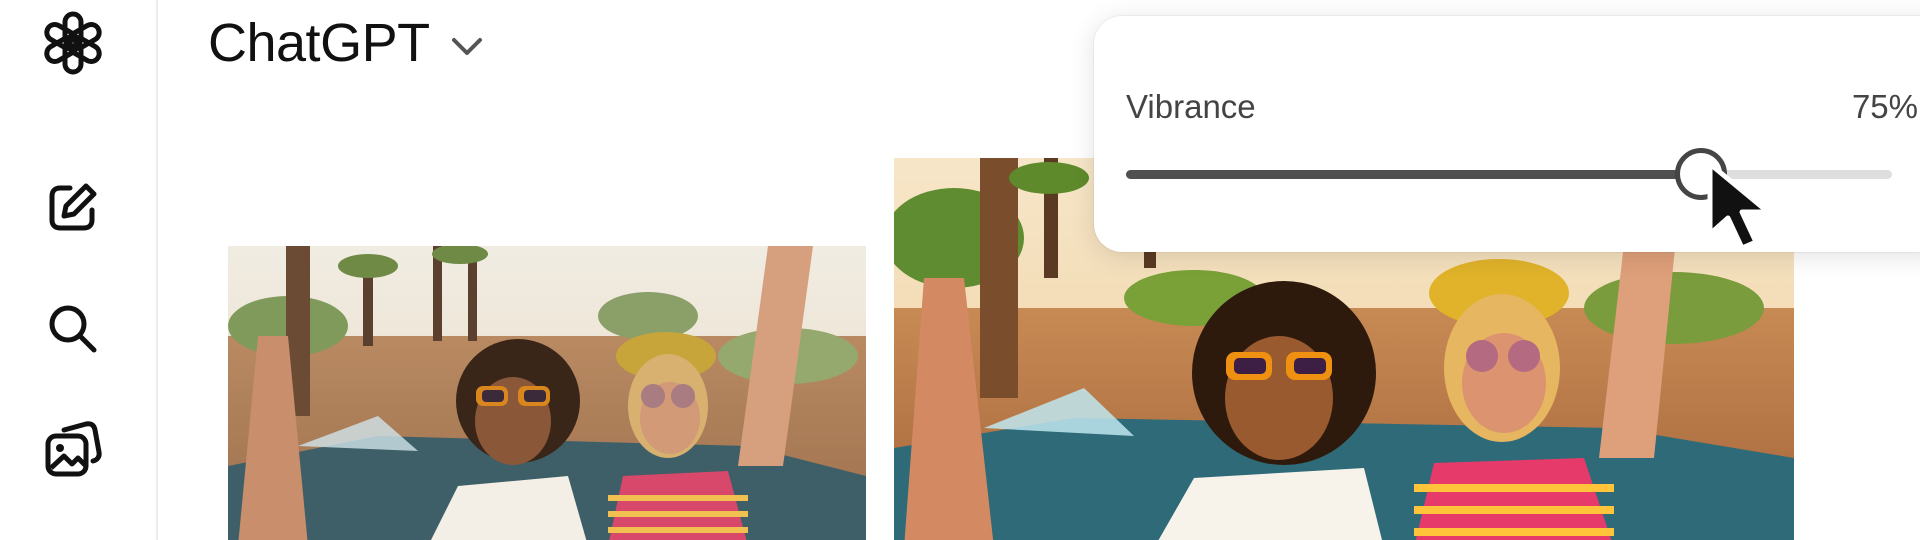  What do you see at coordinates (1413, 174) in the screenshot?
I see `slider-fill` at bounding box center [1413, 174].